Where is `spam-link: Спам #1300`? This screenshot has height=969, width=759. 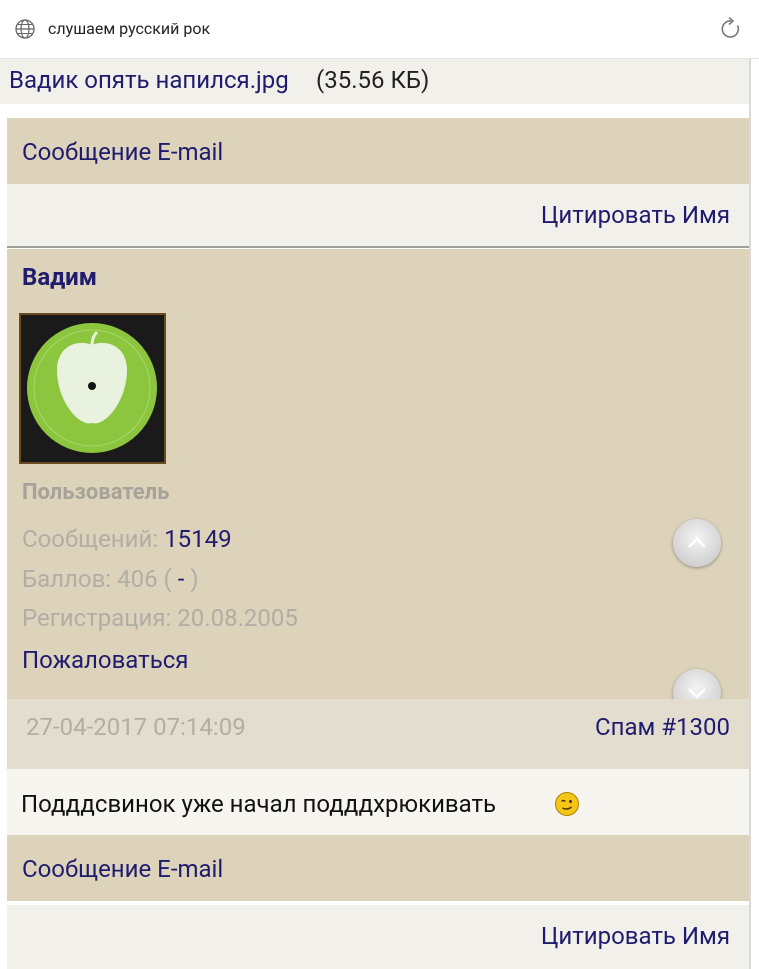 spam-link: Спам #1300 is located at coordinates (662, 727).